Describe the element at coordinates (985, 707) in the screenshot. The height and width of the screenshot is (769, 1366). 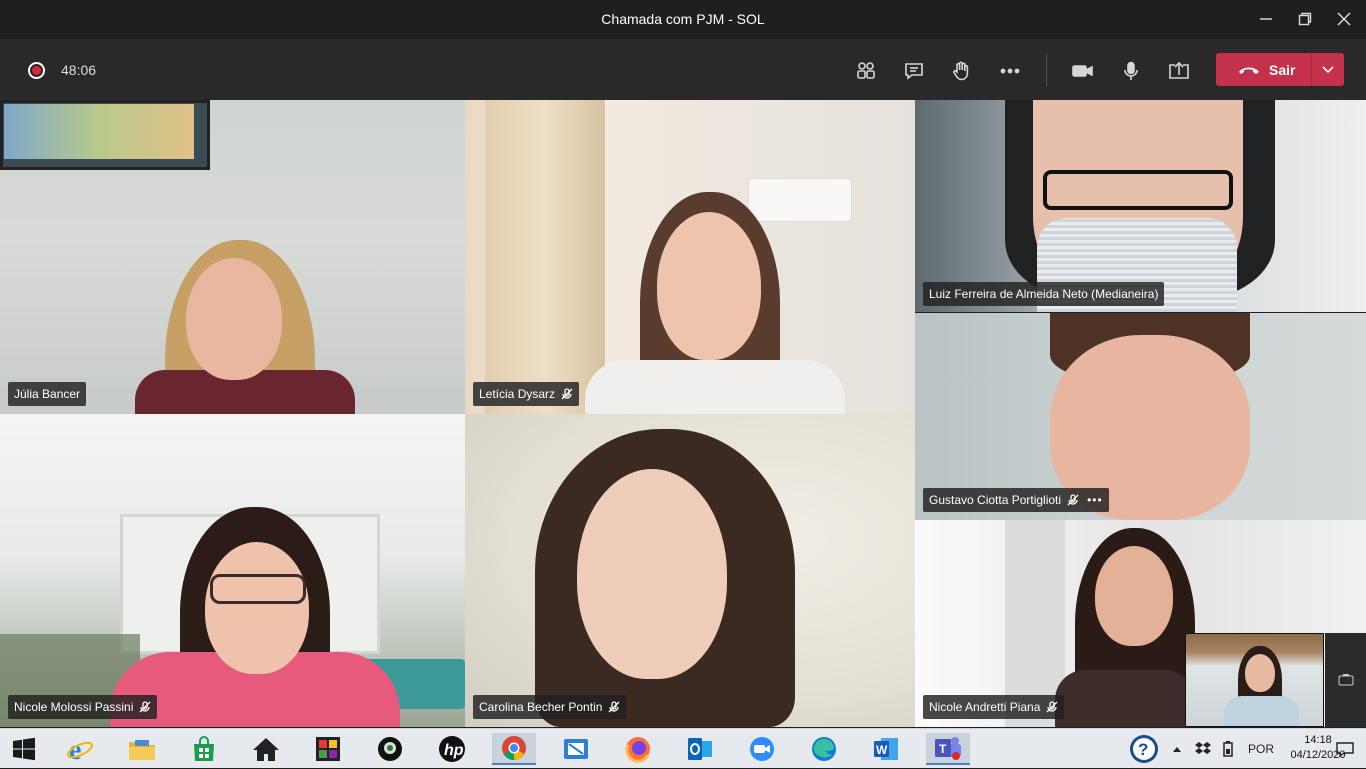
I see `participant-name: Nicole Andretti Piana` at that location.